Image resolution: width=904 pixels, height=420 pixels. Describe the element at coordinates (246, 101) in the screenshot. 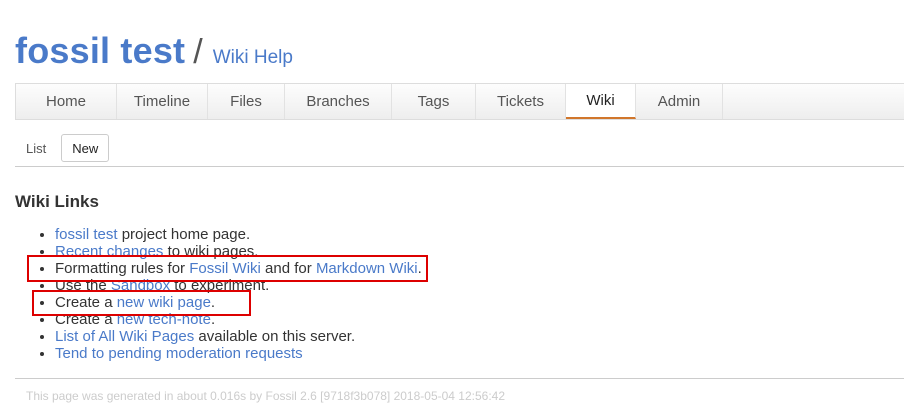

I see `menu-files: Files` at that location.